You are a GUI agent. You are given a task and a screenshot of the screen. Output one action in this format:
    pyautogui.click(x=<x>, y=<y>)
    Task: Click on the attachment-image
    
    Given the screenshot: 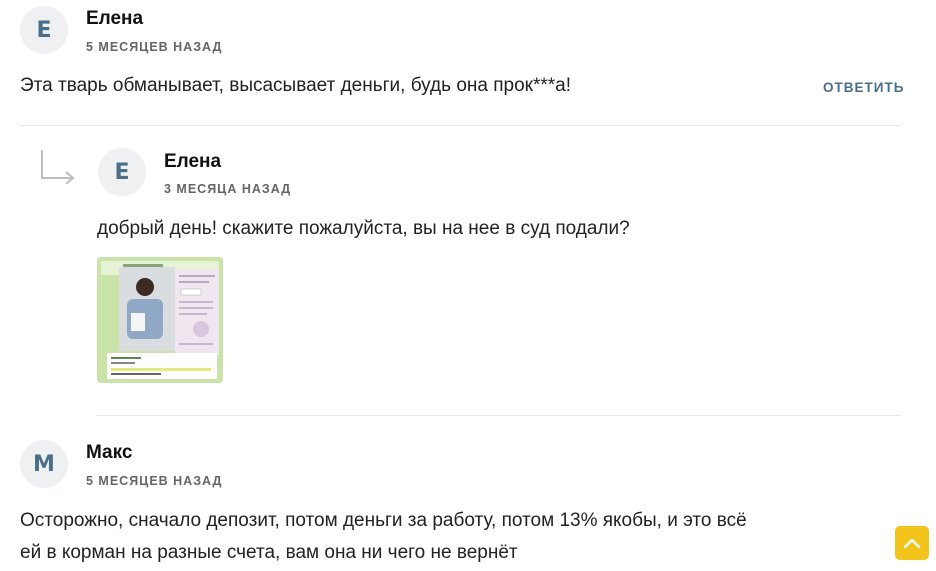 What is the action you would take?
    pyautogui.click(x=160, y=320)
    